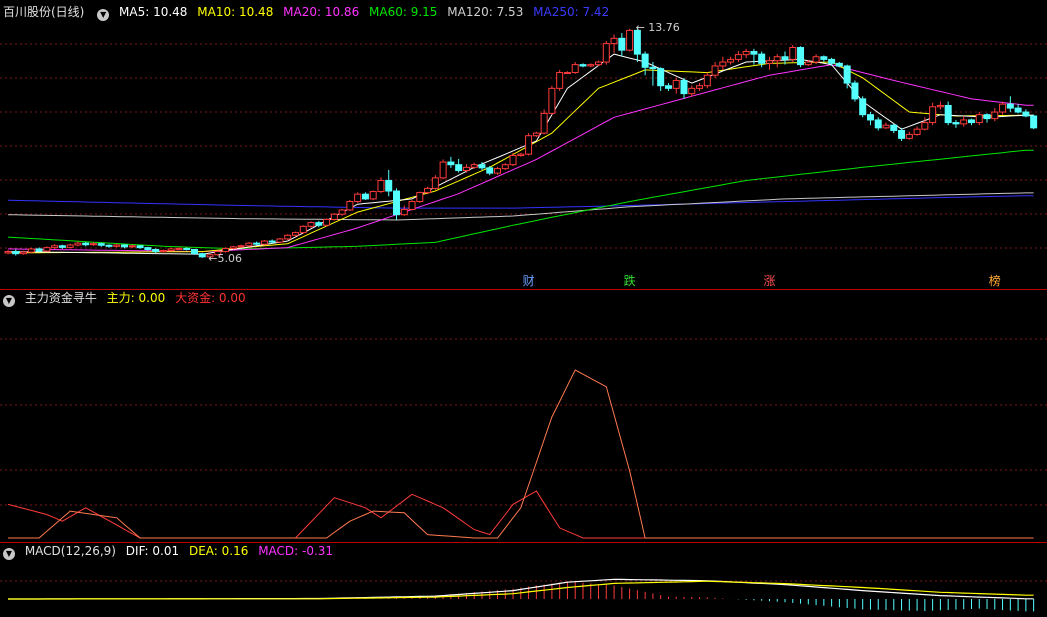 This screenshot has width=1047, height=617. I want to click on macd-chart, so click(523, 580).